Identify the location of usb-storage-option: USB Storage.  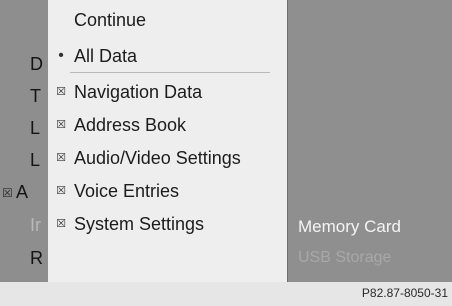
(345, 257).